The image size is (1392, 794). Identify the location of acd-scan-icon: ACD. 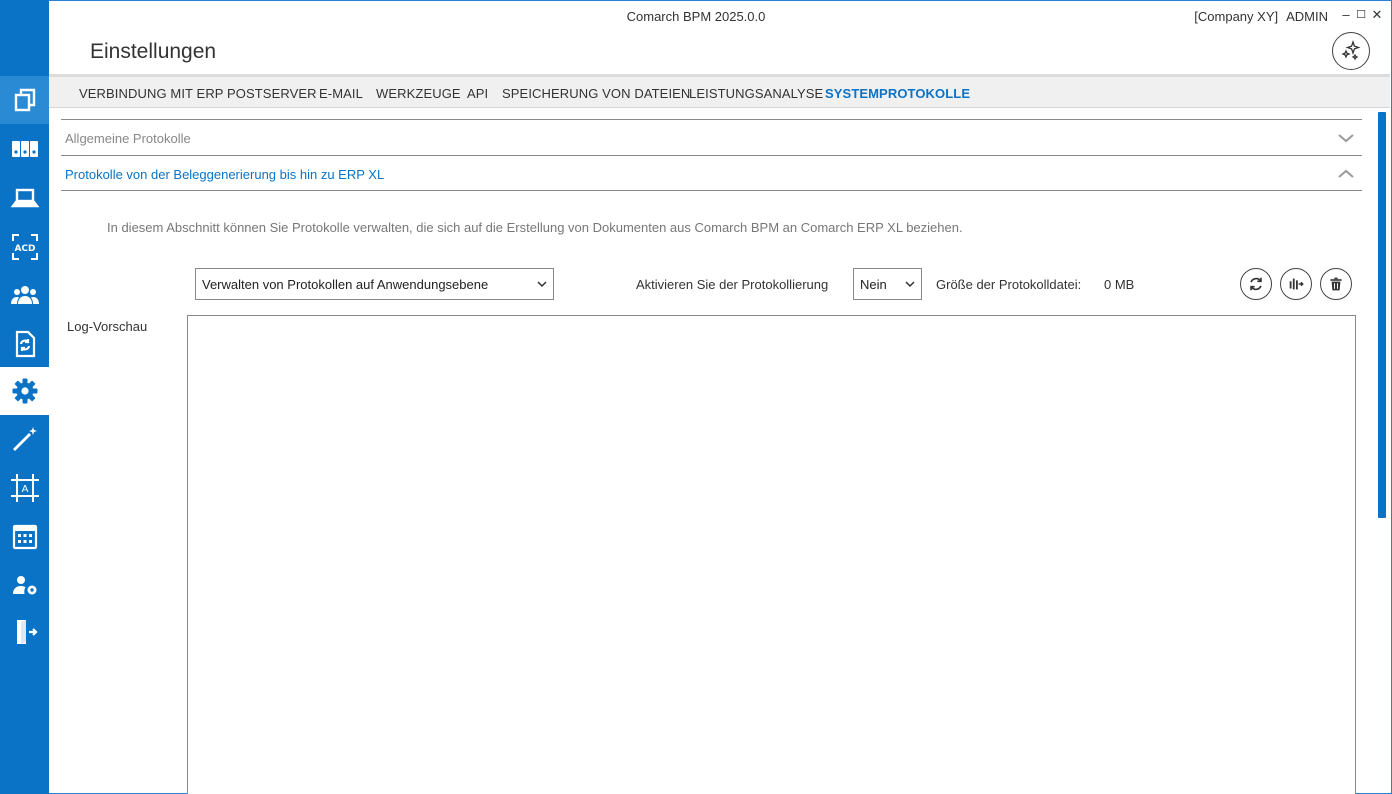
(24, 247).